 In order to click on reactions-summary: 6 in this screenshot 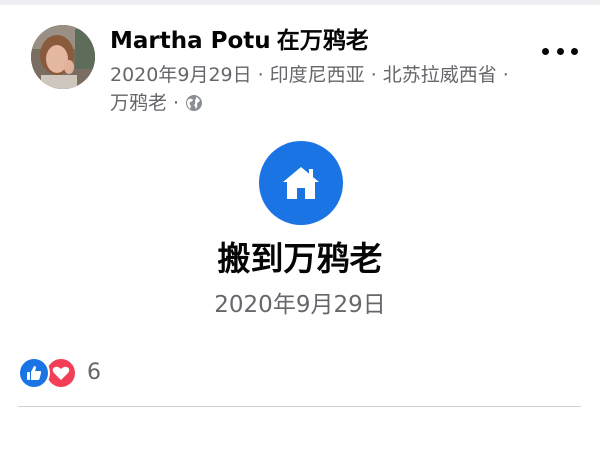, I will do `click(59, 373)`.